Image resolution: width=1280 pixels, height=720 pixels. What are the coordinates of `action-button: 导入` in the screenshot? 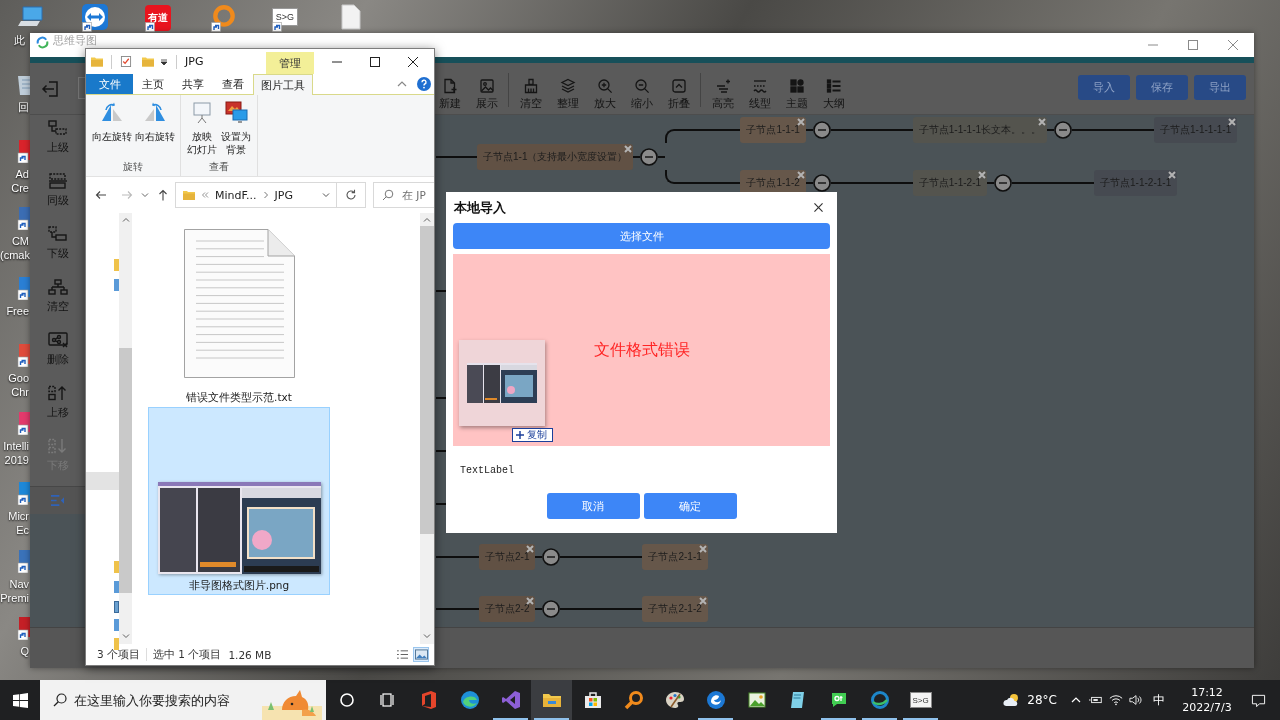 It's located at (1104, 87).